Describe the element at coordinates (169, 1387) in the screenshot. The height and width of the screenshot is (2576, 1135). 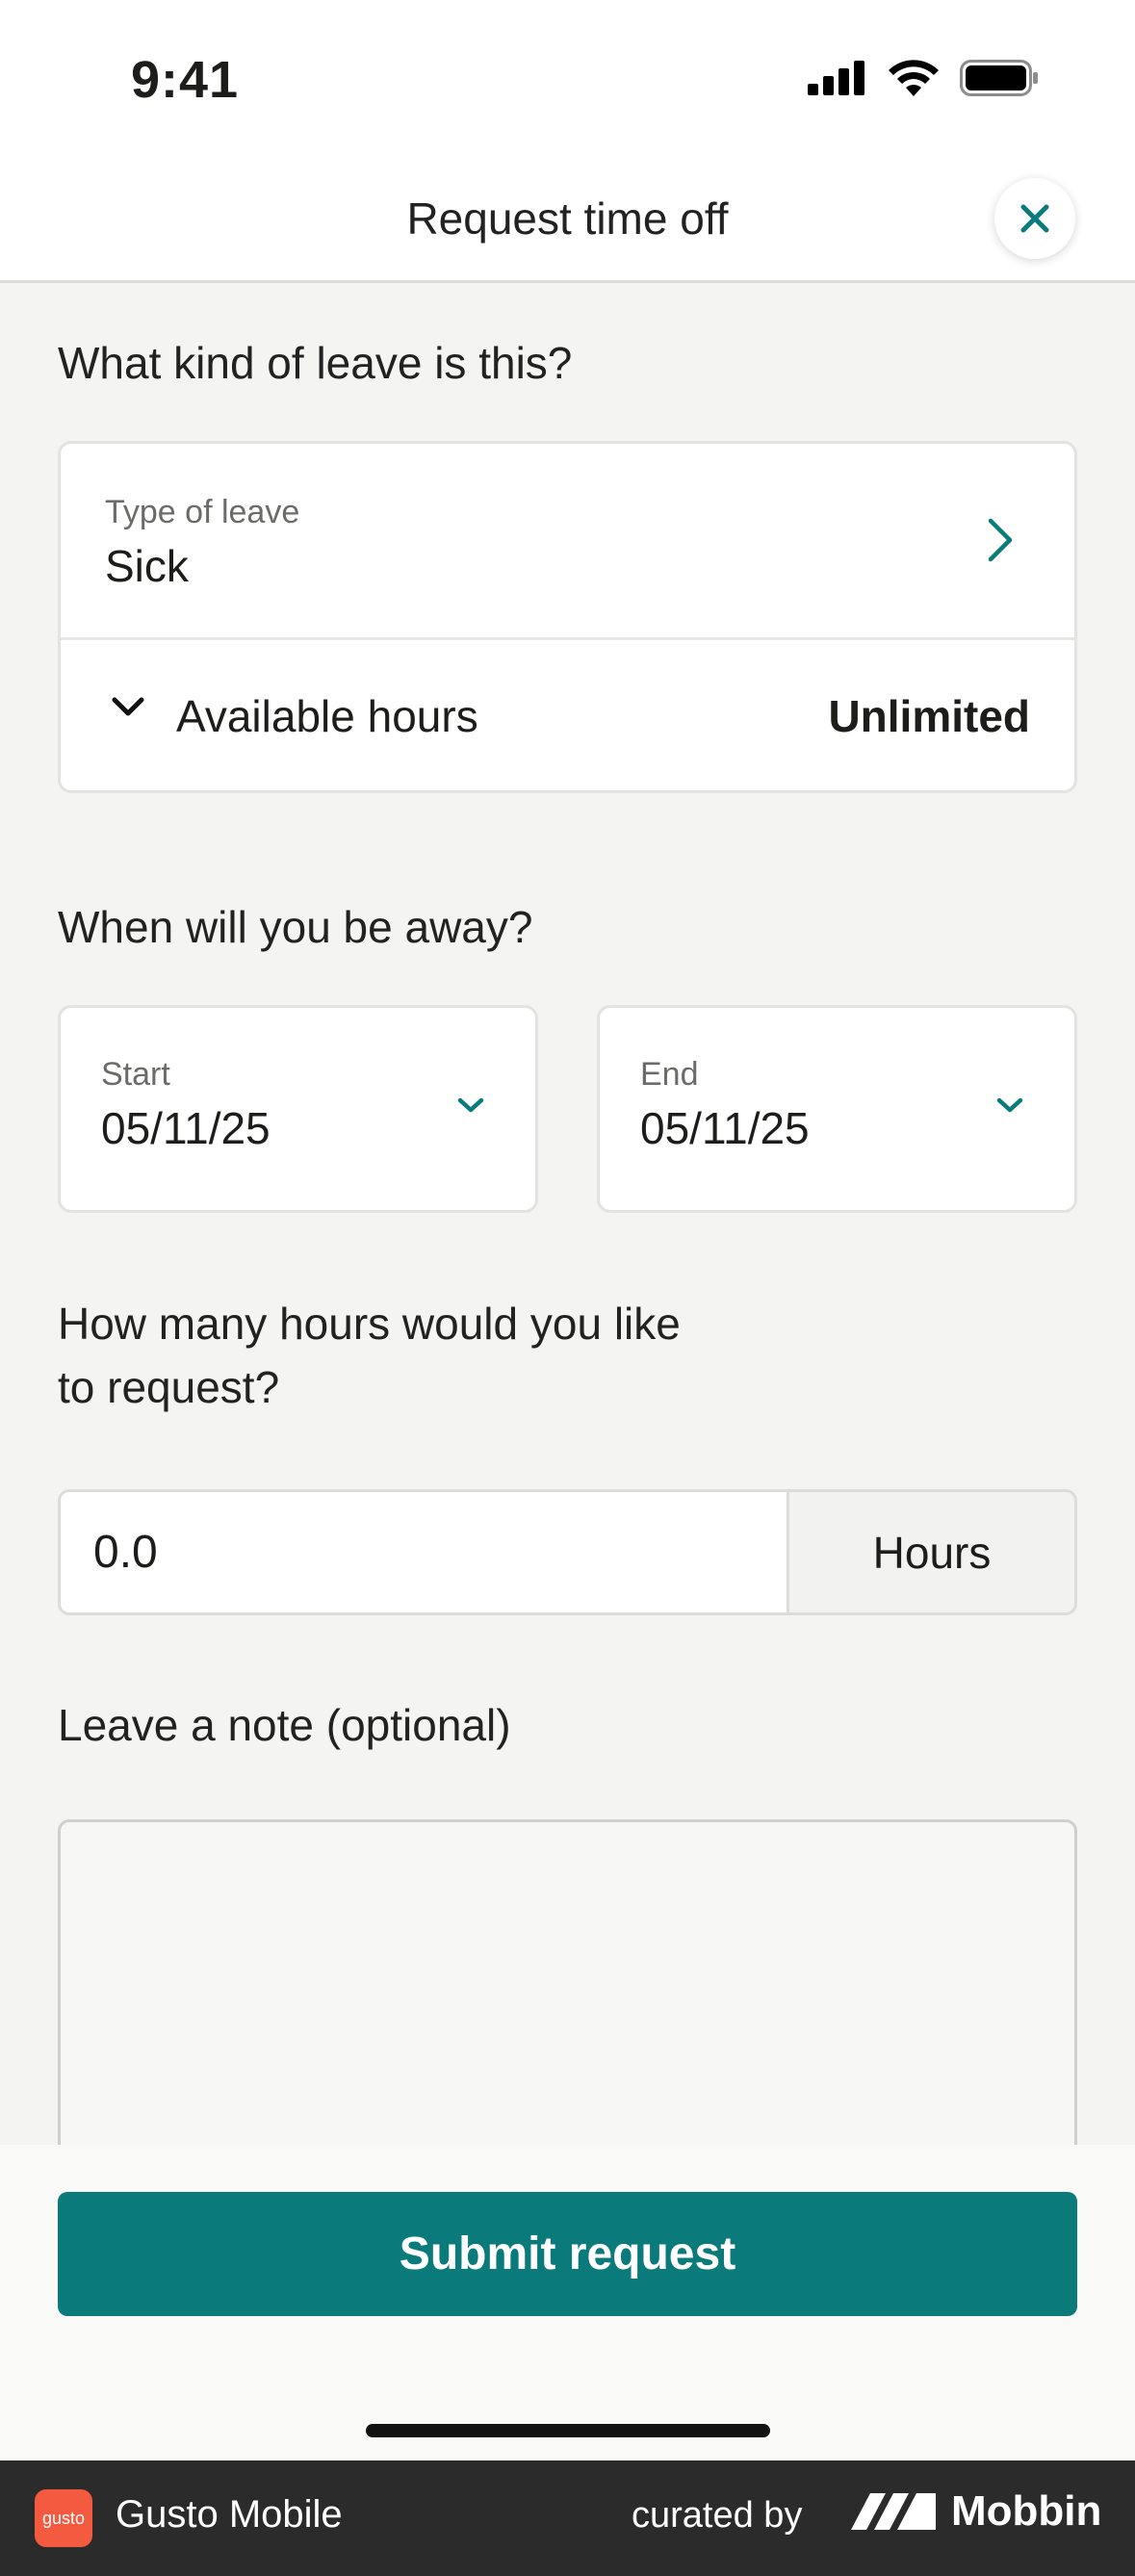
I see `hours-title-line2: to request?` at that location.